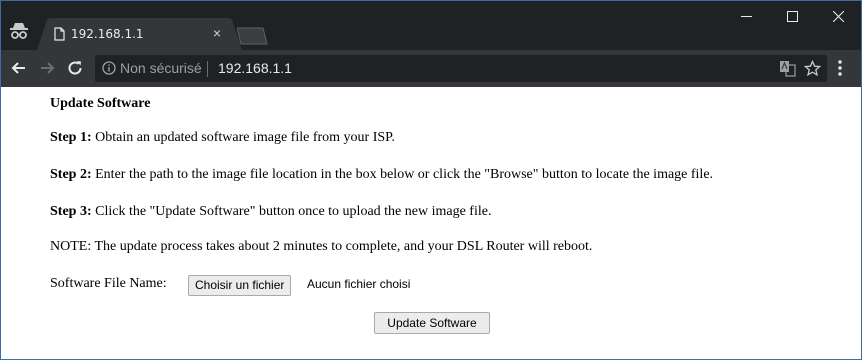 The image size is (862, 360). I want to click on new-tab-button, so click(254, 36).